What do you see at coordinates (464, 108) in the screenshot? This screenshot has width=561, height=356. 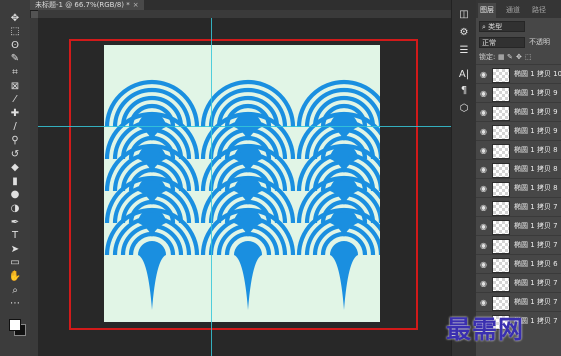 I see `3d-icon: ⬡` at bounding box center [464, 108].